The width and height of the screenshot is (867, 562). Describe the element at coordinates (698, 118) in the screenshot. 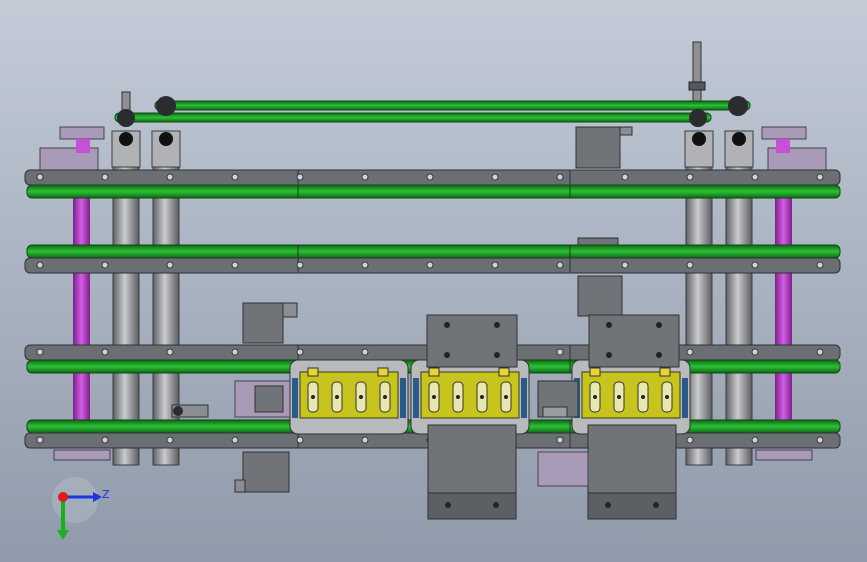

I see `pulley-br` at that location.